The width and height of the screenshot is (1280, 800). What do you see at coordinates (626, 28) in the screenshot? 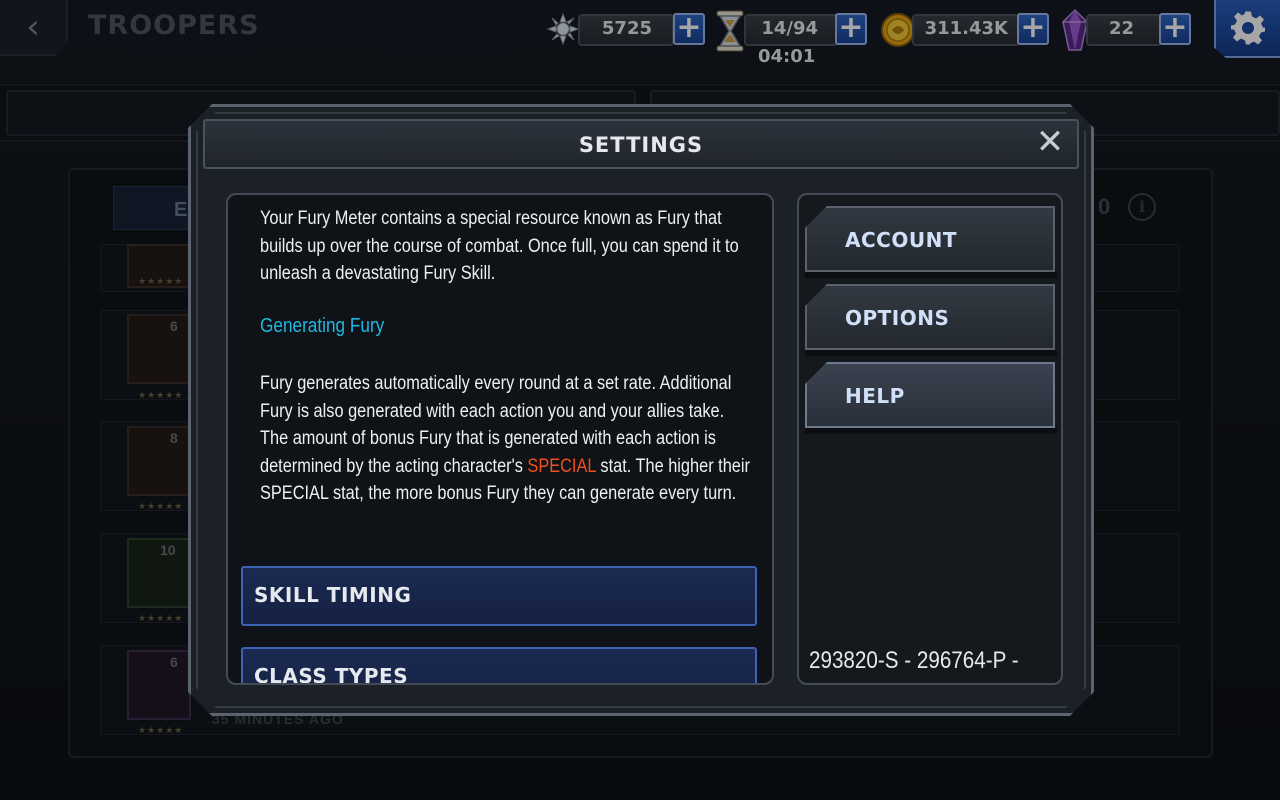
I see `alliance-points-value: 5725` at bounding box center [626, 28].